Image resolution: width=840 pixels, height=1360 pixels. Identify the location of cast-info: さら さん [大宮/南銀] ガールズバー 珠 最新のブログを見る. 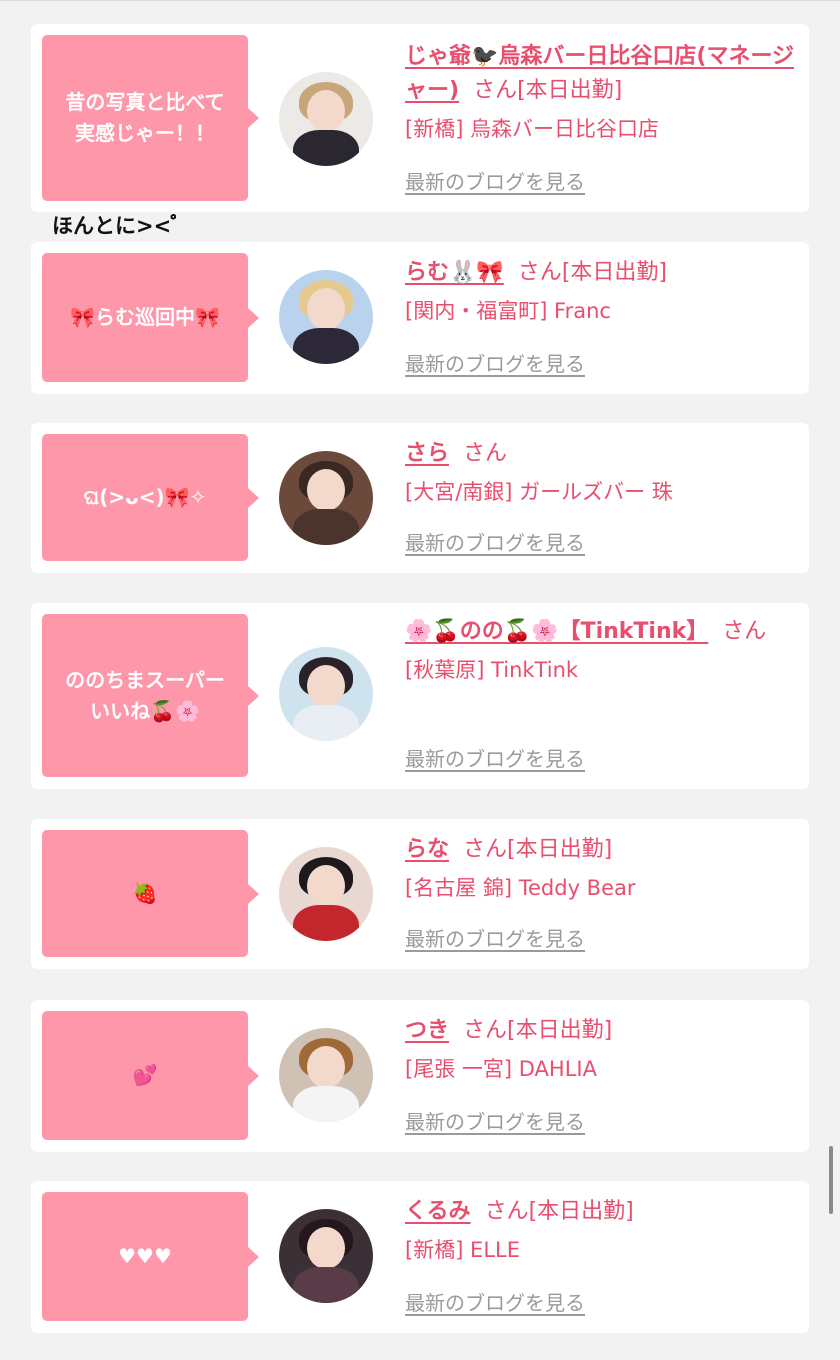
(602, 496).